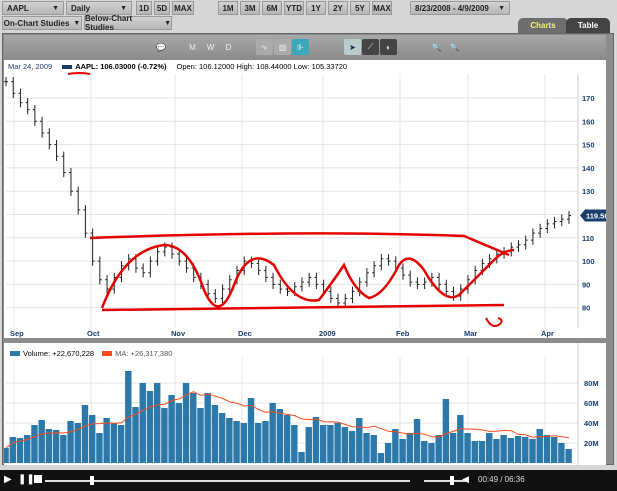  I want to click on range-button-6m: 6M, so click(272, 8).